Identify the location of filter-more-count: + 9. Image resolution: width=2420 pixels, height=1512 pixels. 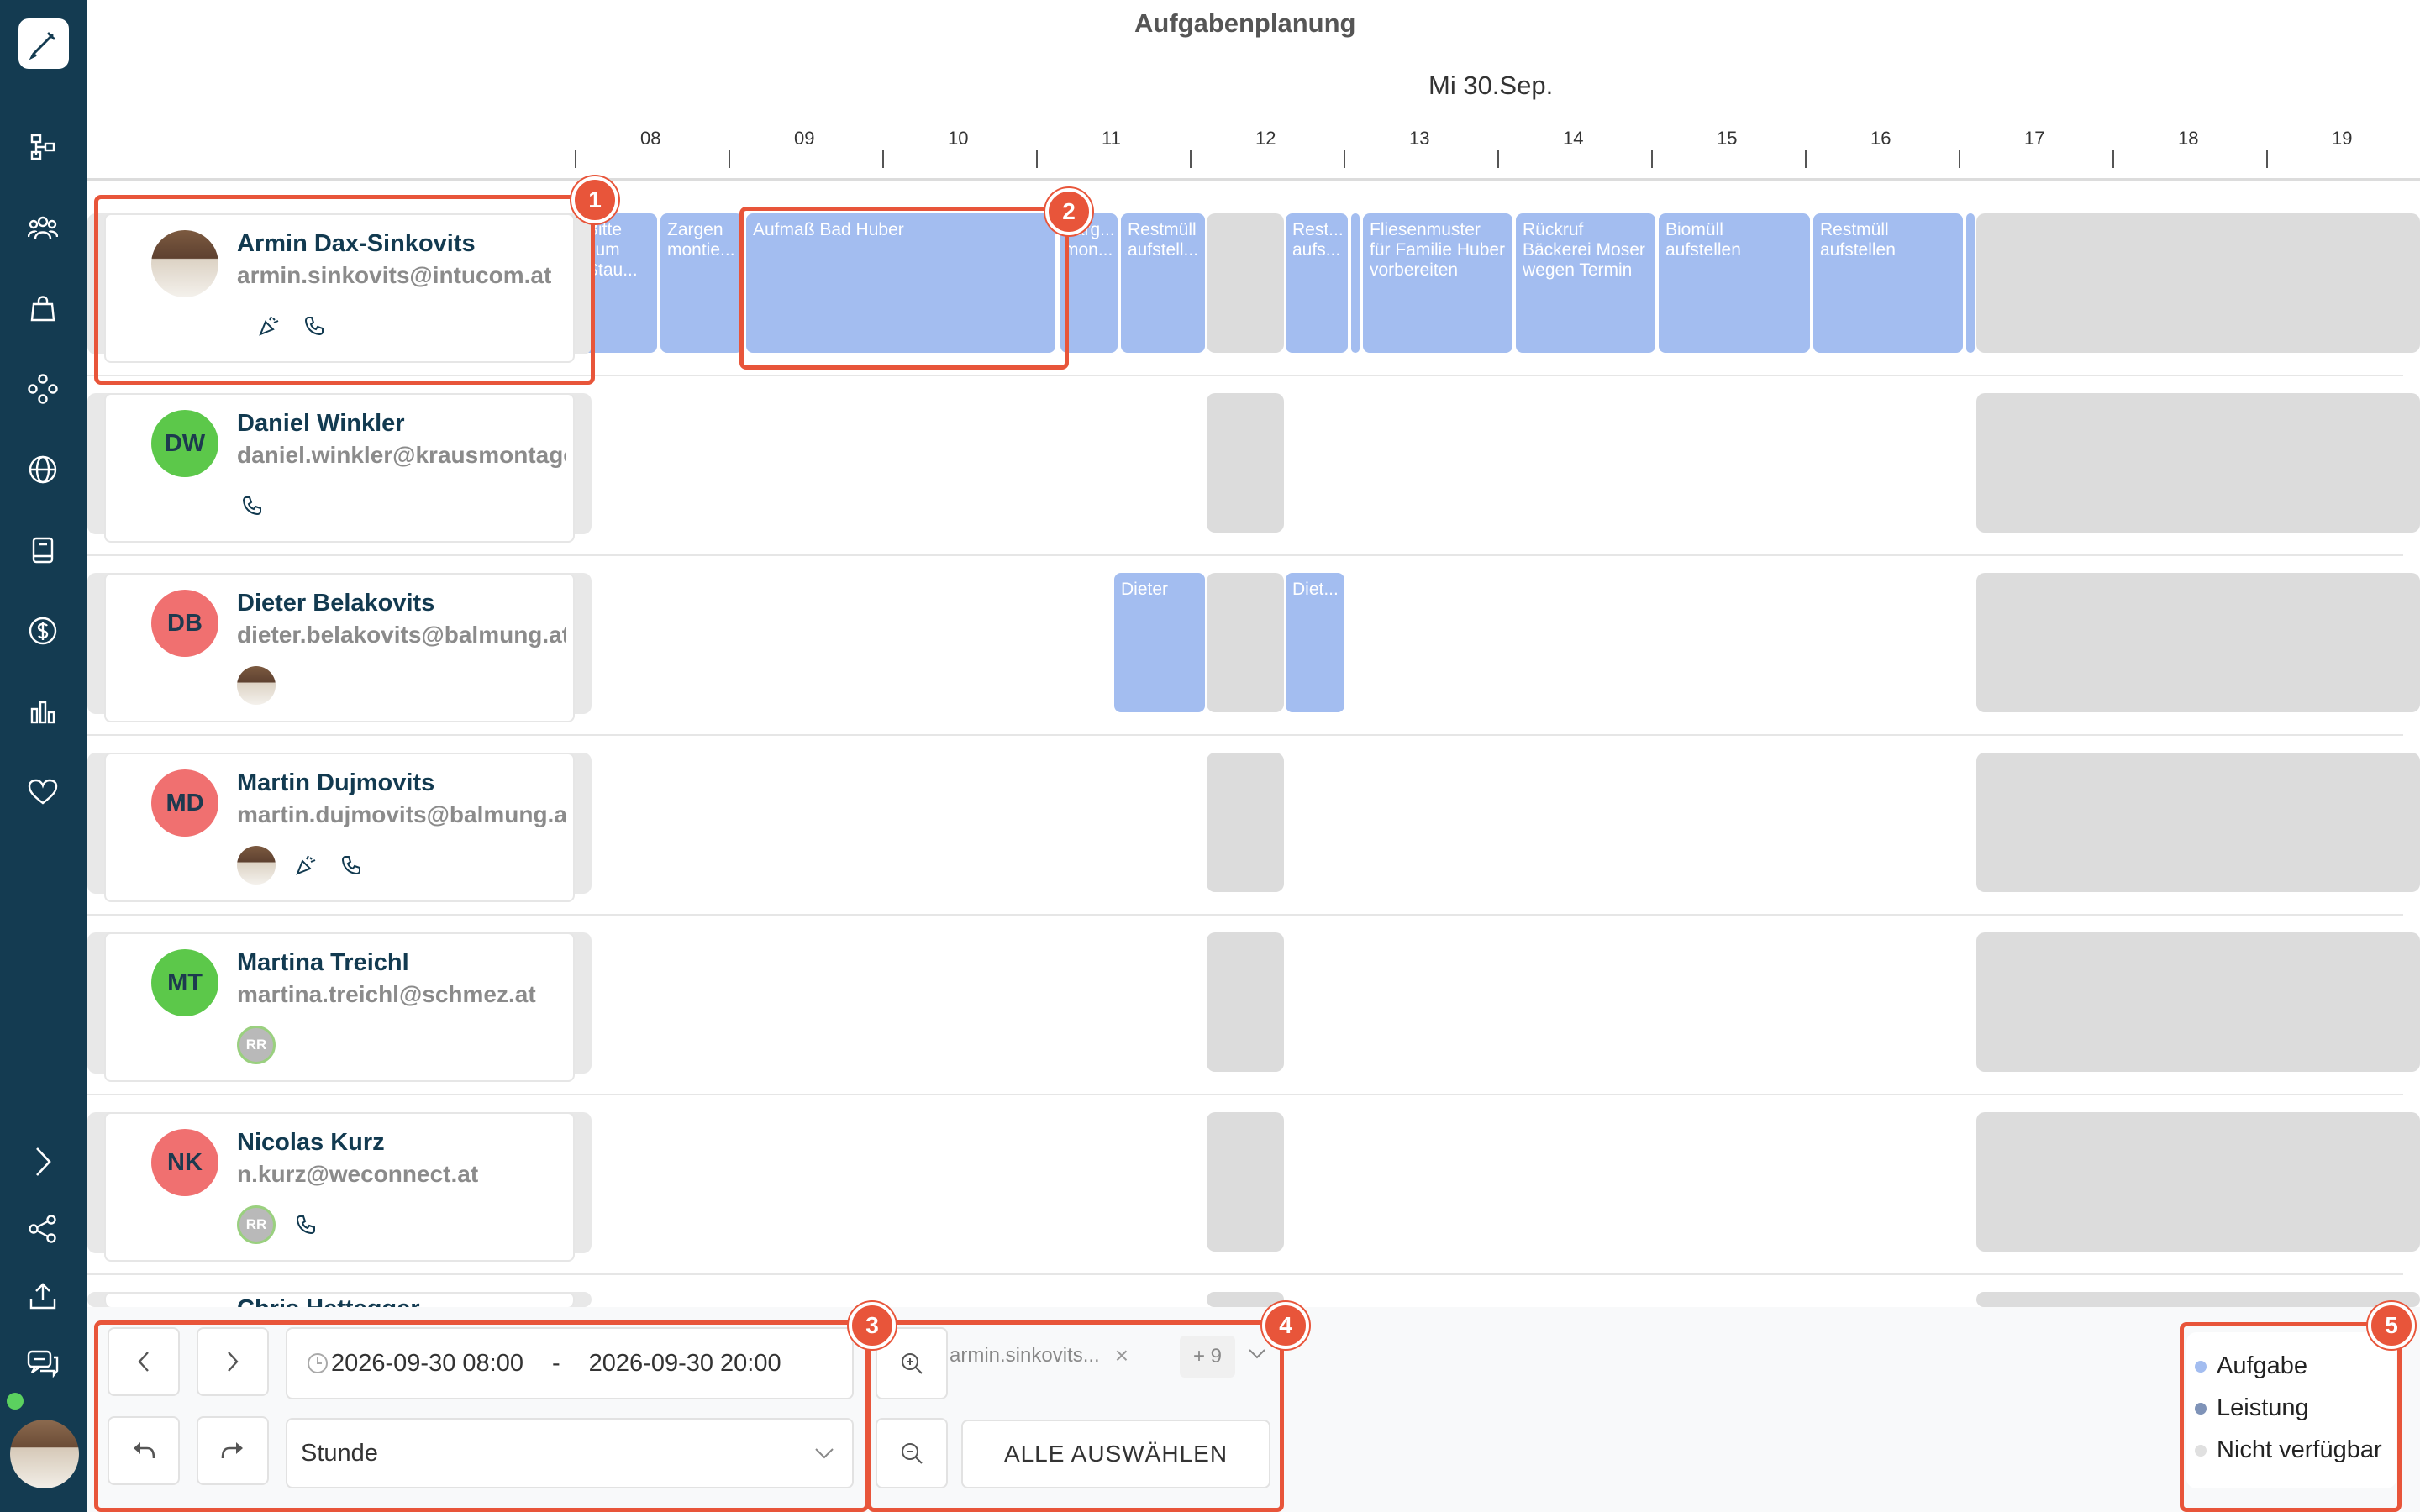
(1208, 1357).